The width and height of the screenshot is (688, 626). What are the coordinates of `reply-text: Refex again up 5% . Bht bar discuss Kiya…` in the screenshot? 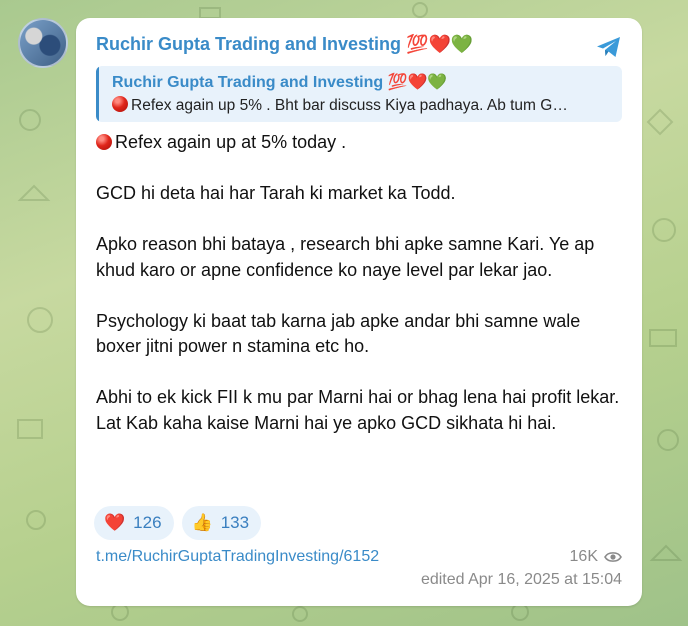 It's located at (349, 105).